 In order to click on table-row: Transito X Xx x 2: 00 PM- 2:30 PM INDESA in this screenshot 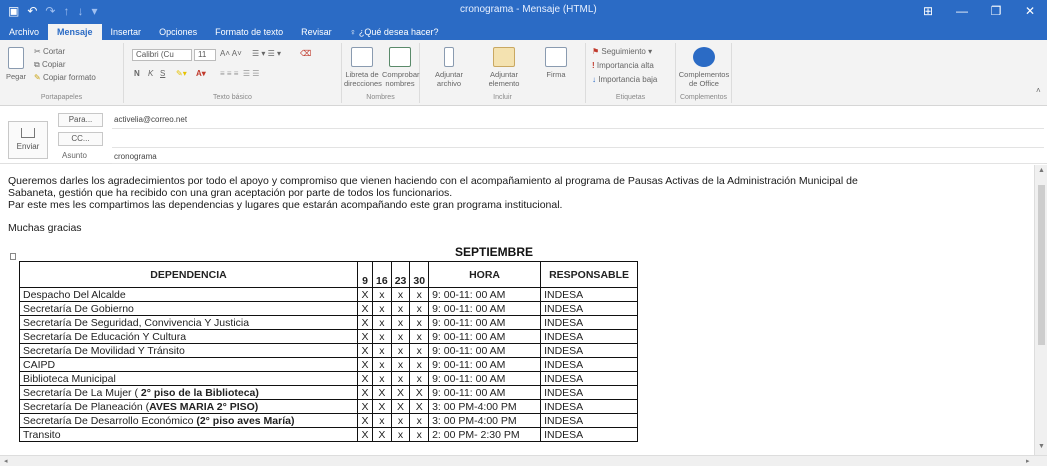, I will do `click(329, 434)`.